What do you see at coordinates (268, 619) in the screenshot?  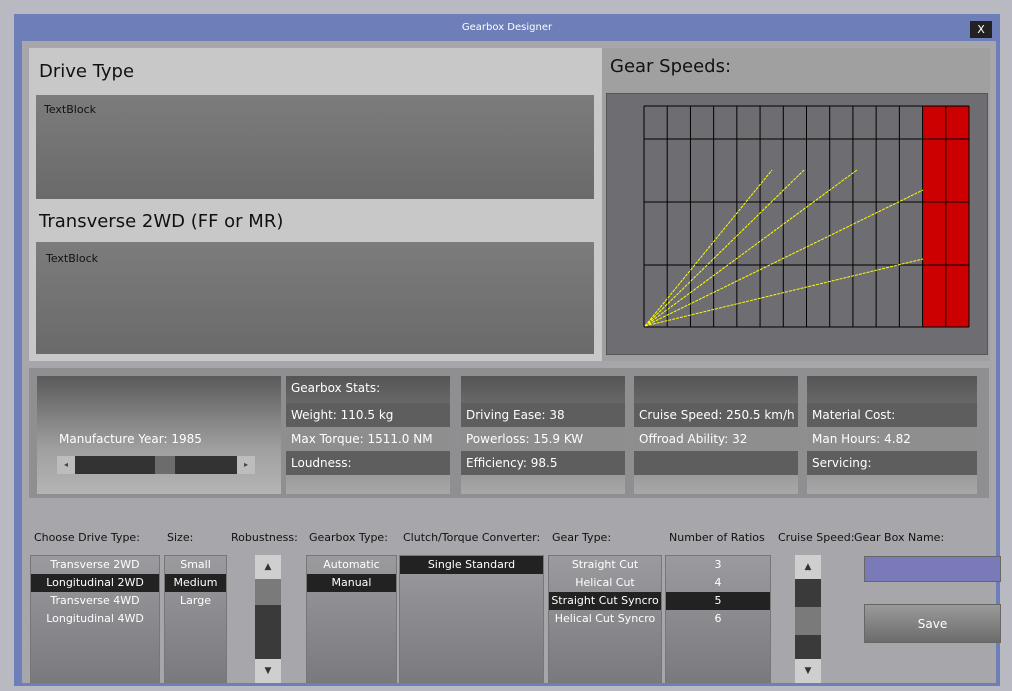 I see `robustness-scrollbar: ▲ ▼` at bounding box center [268, 619].